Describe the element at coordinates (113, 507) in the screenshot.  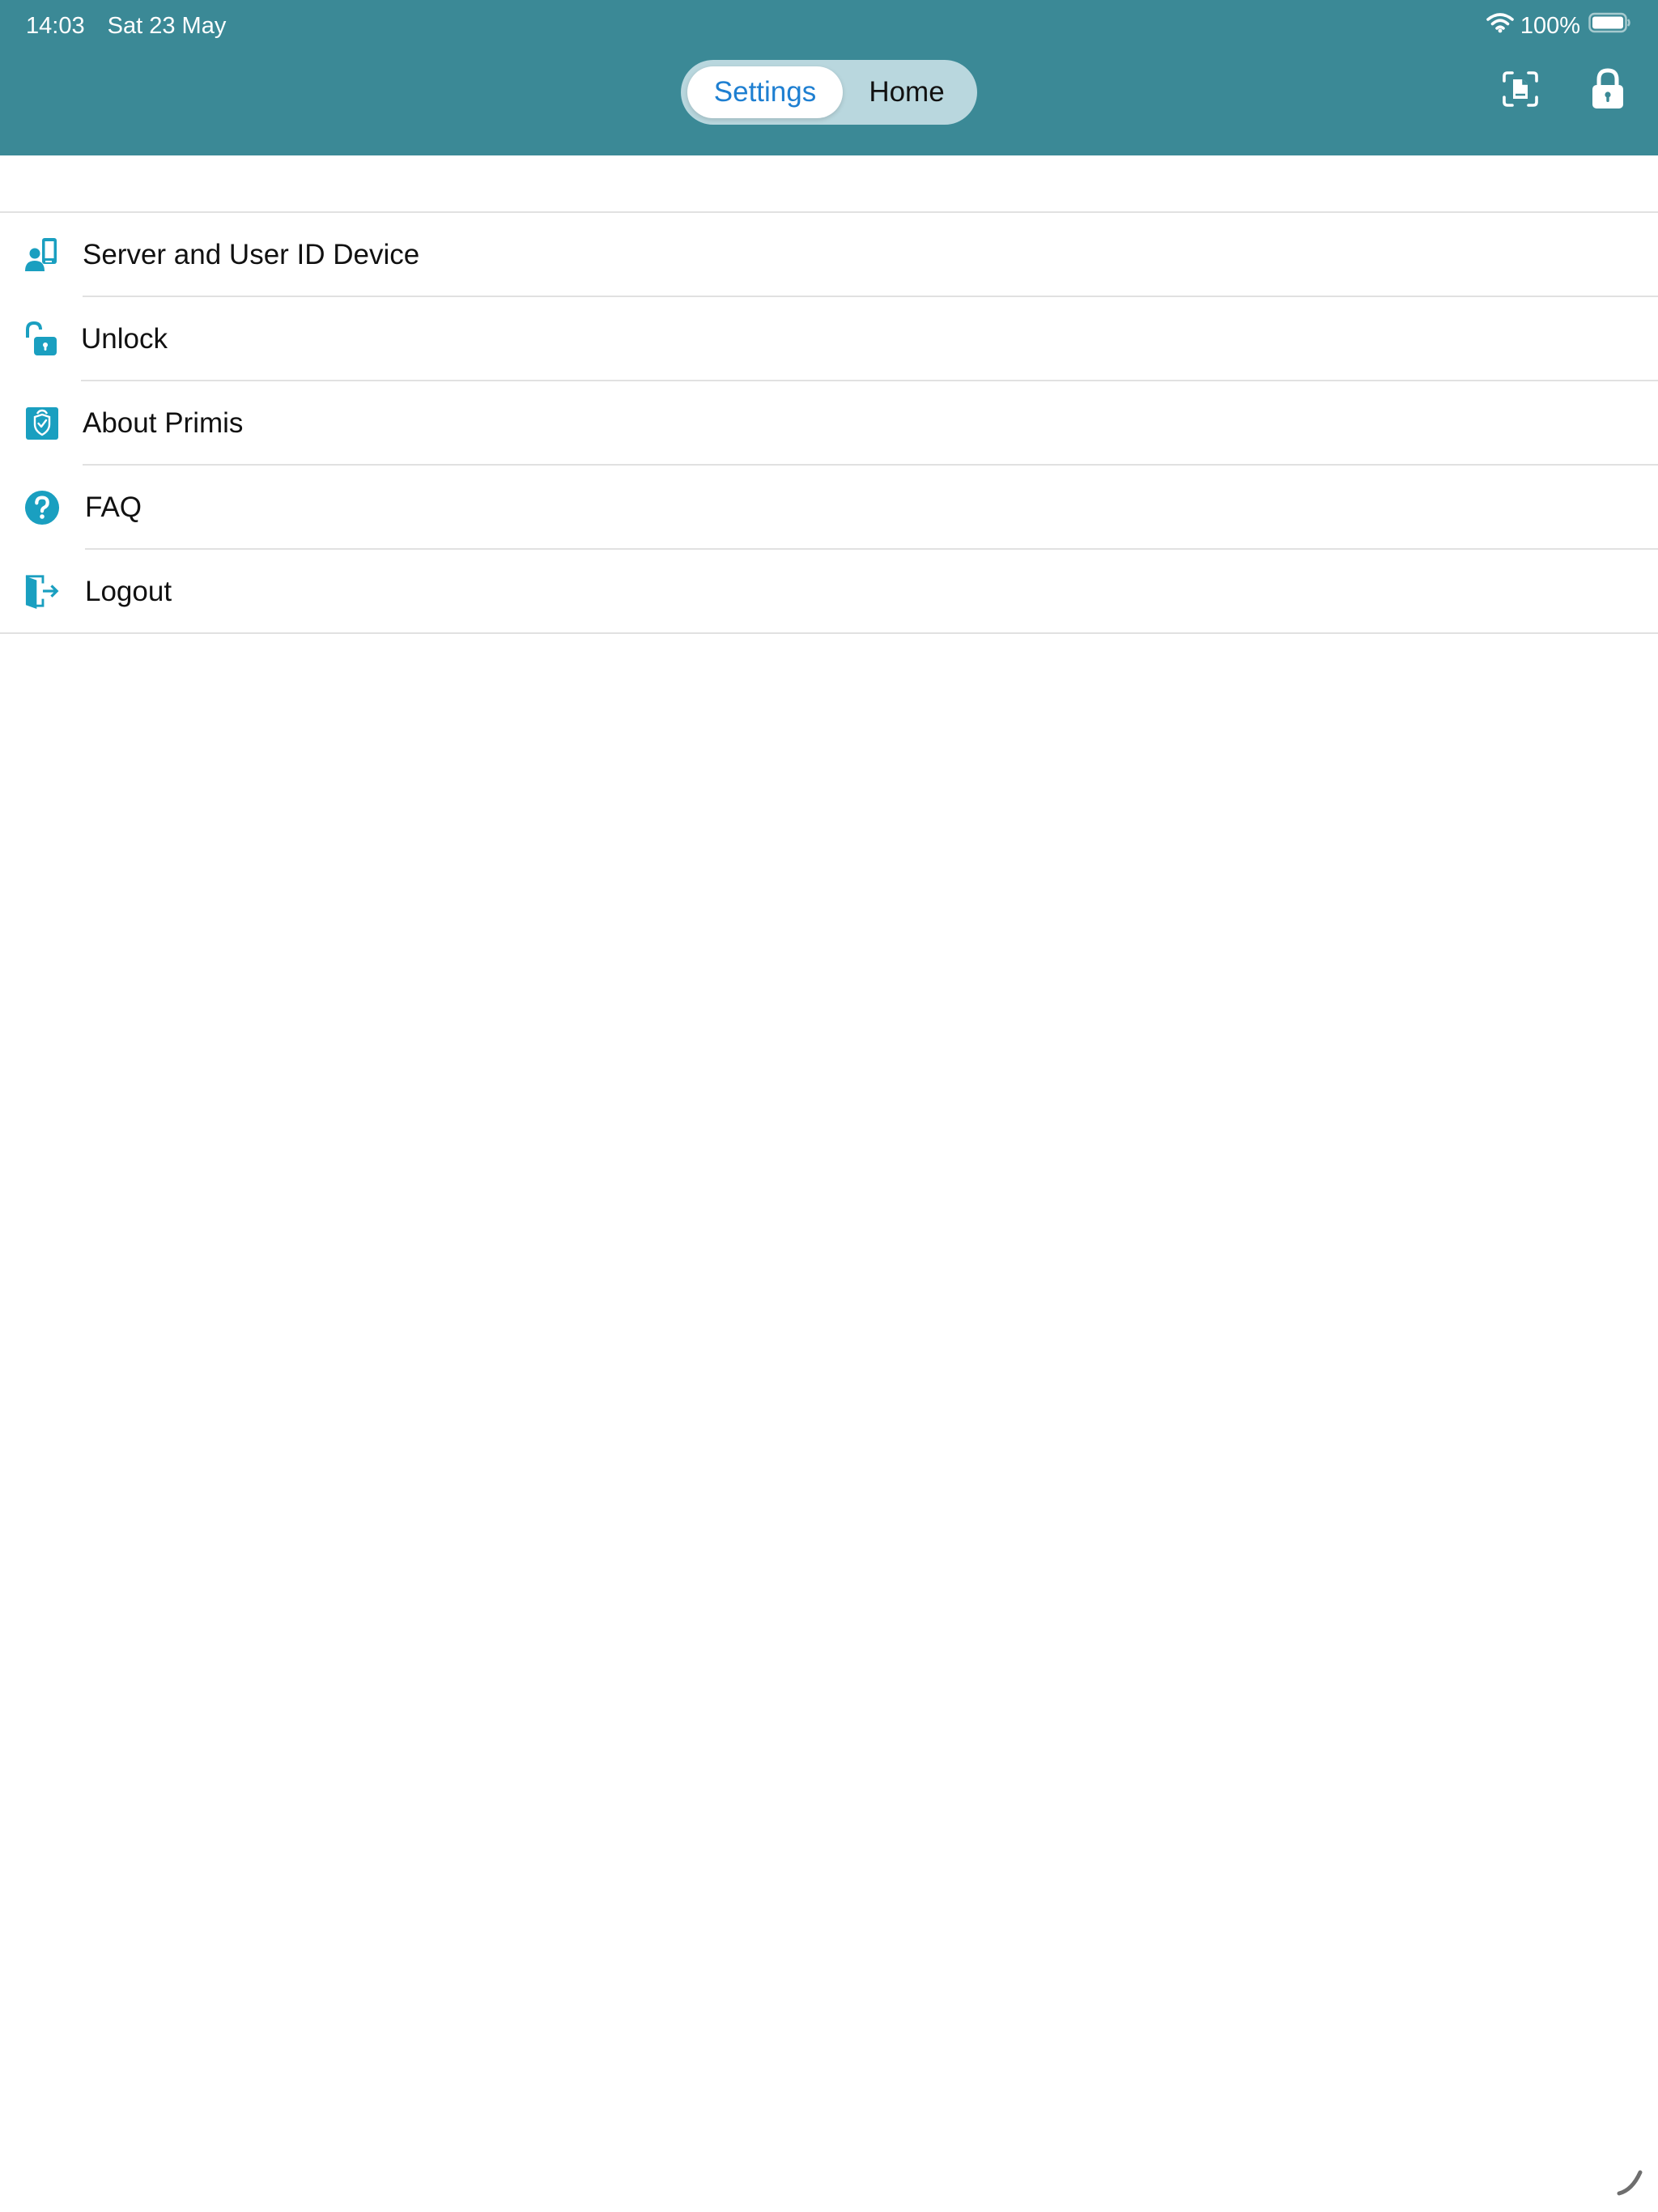
I see `menu-item-label: FAQ` at that location.